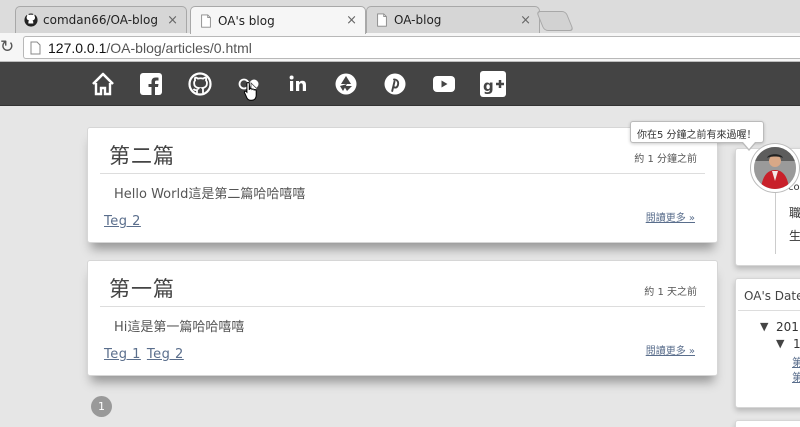 The height and width of the screenshot is (427, 800). Describe the element at coordinates (775, 168) in the screenshot. I see `avatar` at that location.